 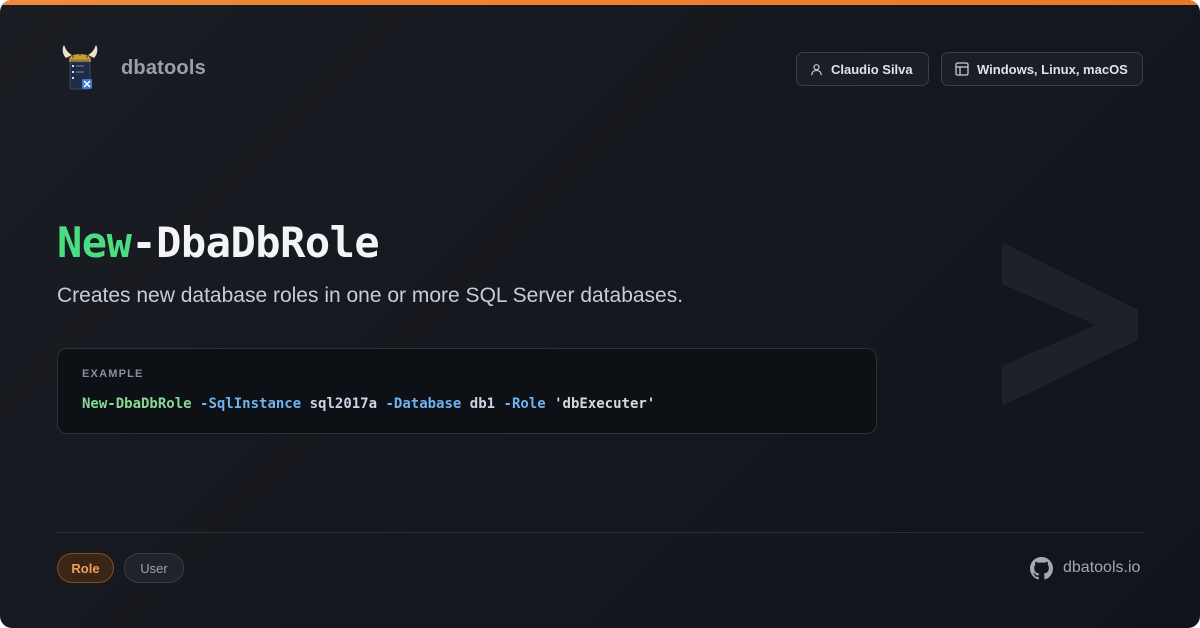 What do you see at coordinates (137, 404) in the screenshot?
I see `code-command: New-DbaDbRole` at bounding box center [137, 404].